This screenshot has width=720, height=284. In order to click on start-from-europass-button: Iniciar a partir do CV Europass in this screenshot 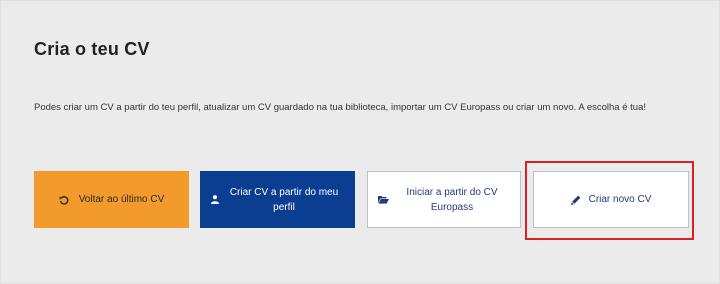, I will do `click(444, 199)`.